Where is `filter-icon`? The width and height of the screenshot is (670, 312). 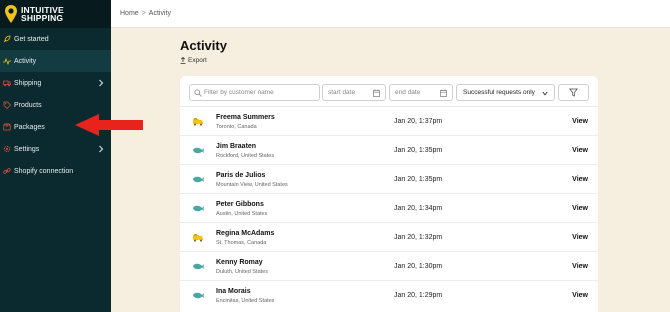
filter-icon is located at coordinates (573, 92).